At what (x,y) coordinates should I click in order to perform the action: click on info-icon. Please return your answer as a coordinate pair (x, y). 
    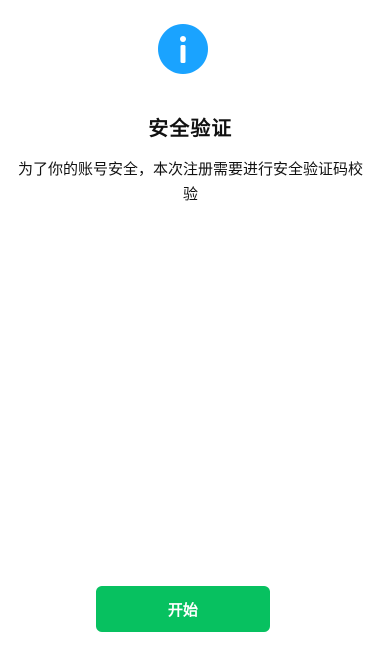
    Looking at the image, I should click on (183, 49).